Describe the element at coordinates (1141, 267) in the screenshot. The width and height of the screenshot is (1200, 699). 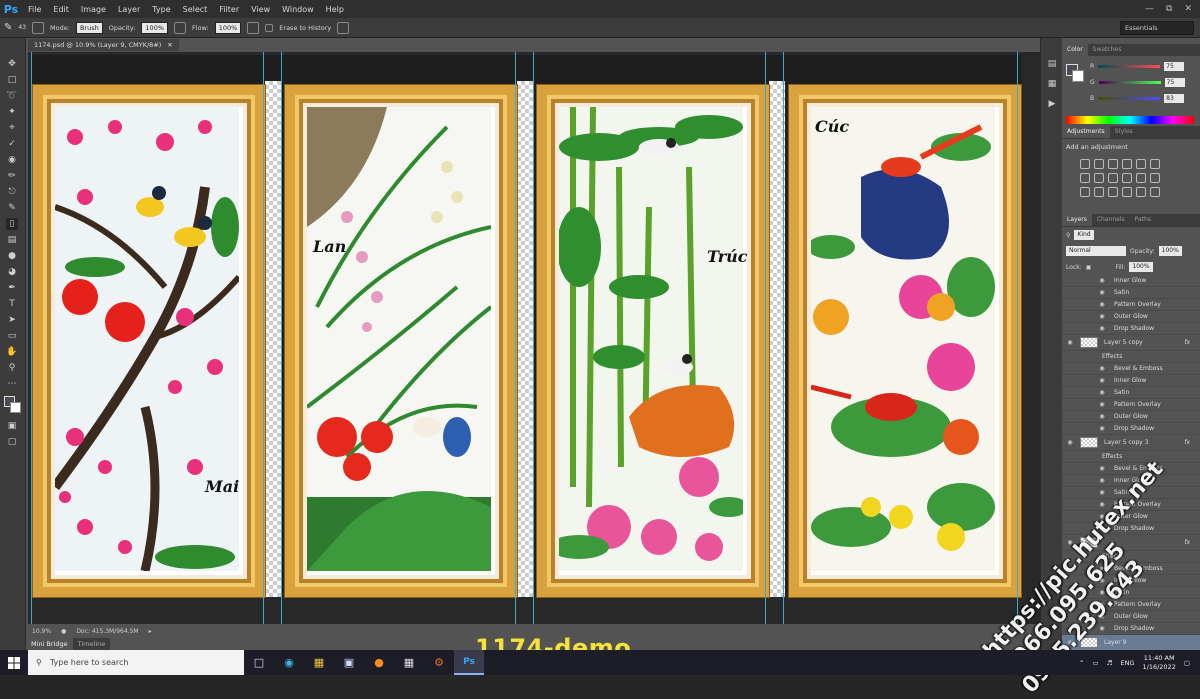
I see `fill-input: 100%` at that location.